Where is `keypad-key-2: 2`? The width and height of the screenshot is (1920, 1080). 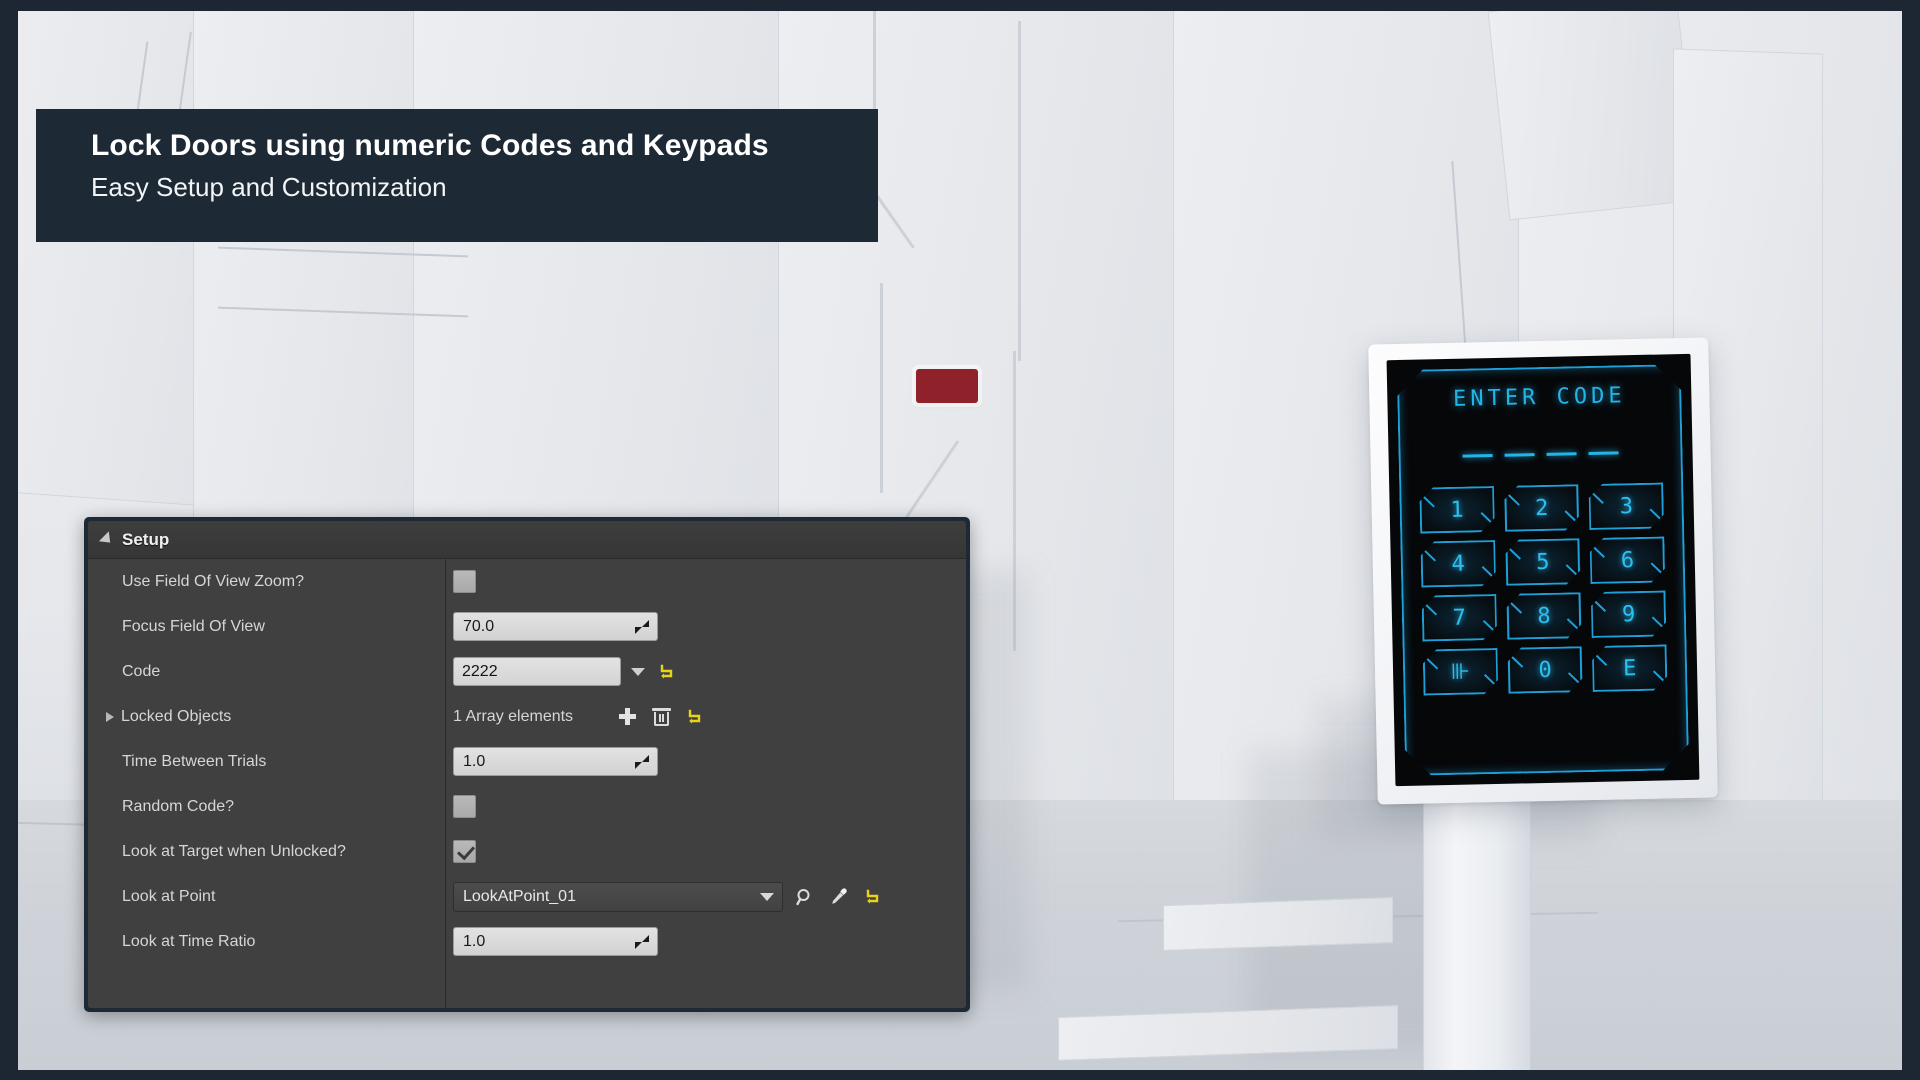
keypad-key-2: 2 is located at coordinates (1542, 508).